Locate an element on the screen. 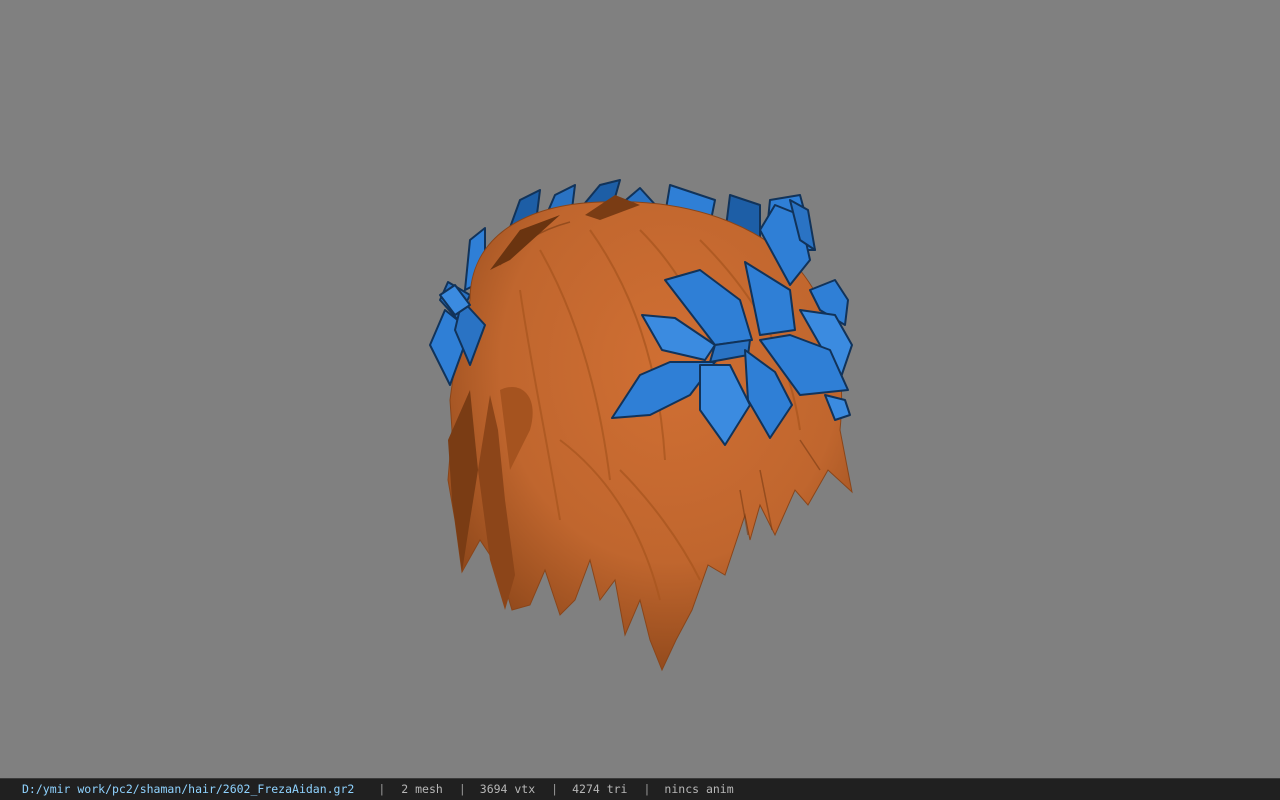 This screenshot has width=1280, height=800. vertex-count: 3694 vtx is located at coordinates (507, 789).